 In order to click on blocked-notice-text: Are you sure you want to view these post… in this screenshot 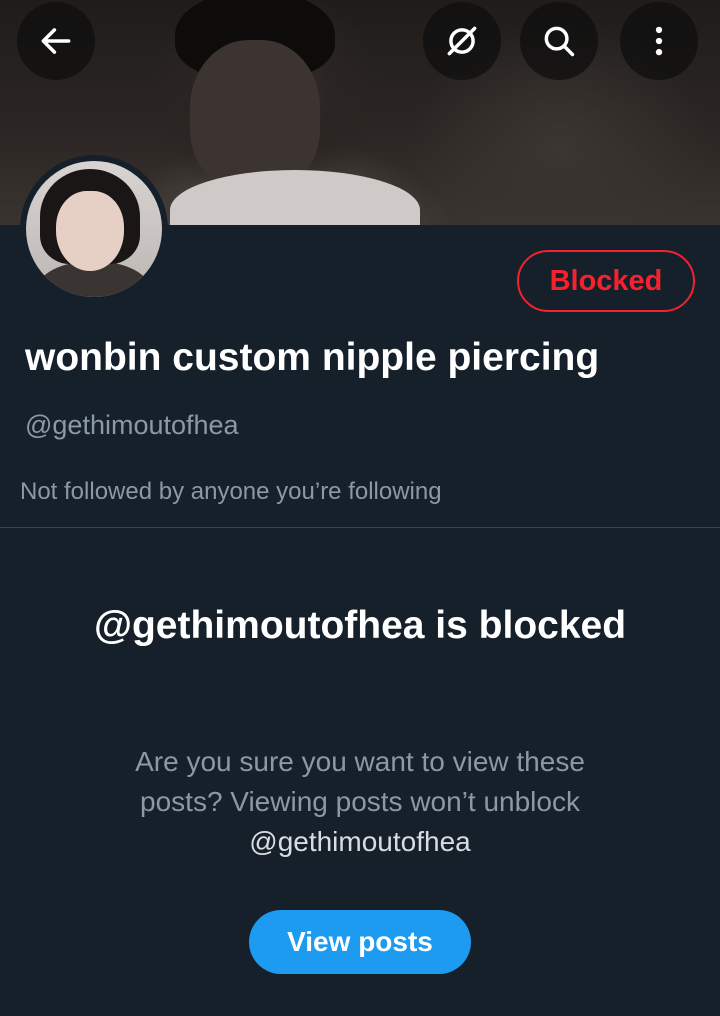, I will do `click(360, 781)`.